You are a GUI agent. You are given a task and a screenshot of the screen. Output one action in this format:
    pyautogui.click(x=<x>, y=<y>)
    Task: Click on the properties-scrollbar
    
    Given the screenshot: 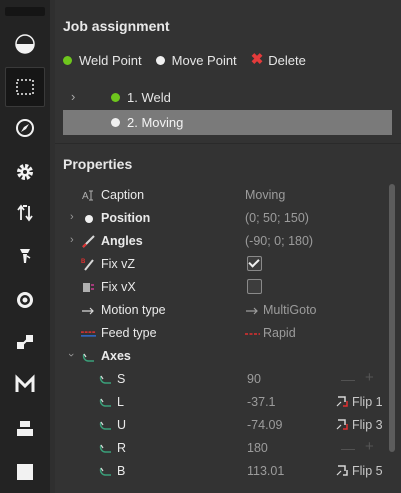 What is the action you would take?
    pyautogui.click(x=392, y=318)
    